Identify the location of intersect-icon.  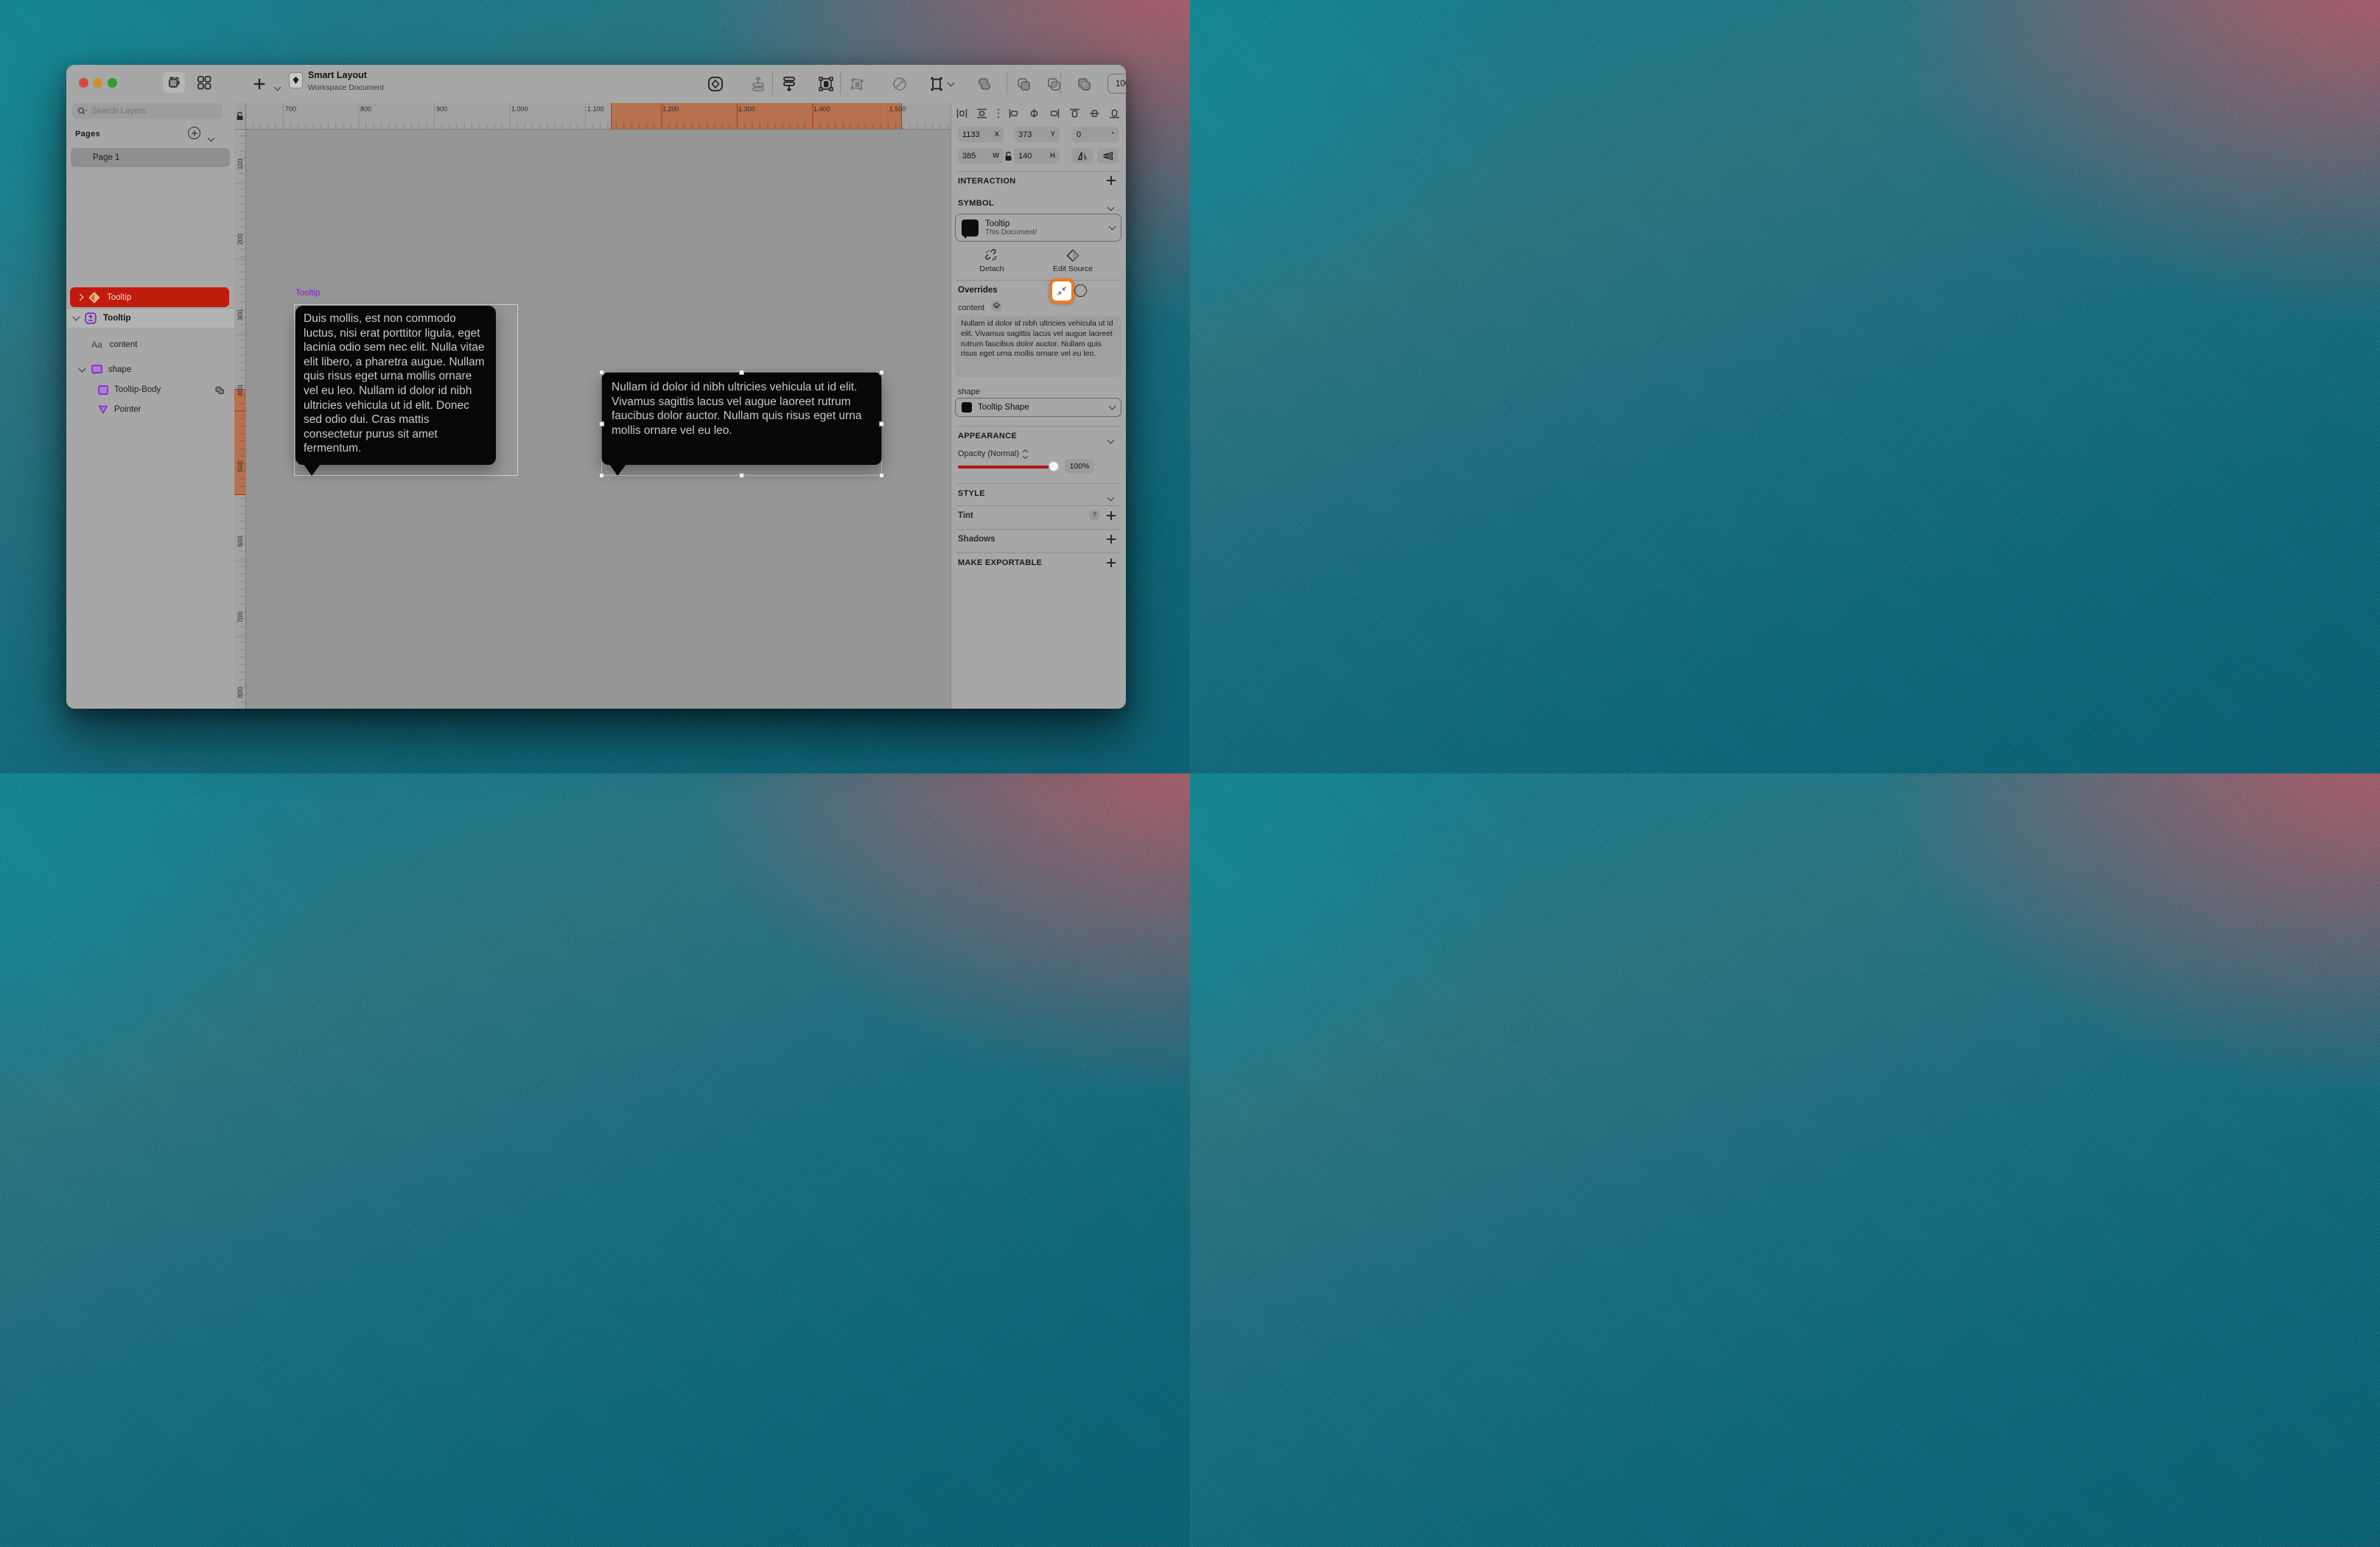
(1054, 85).